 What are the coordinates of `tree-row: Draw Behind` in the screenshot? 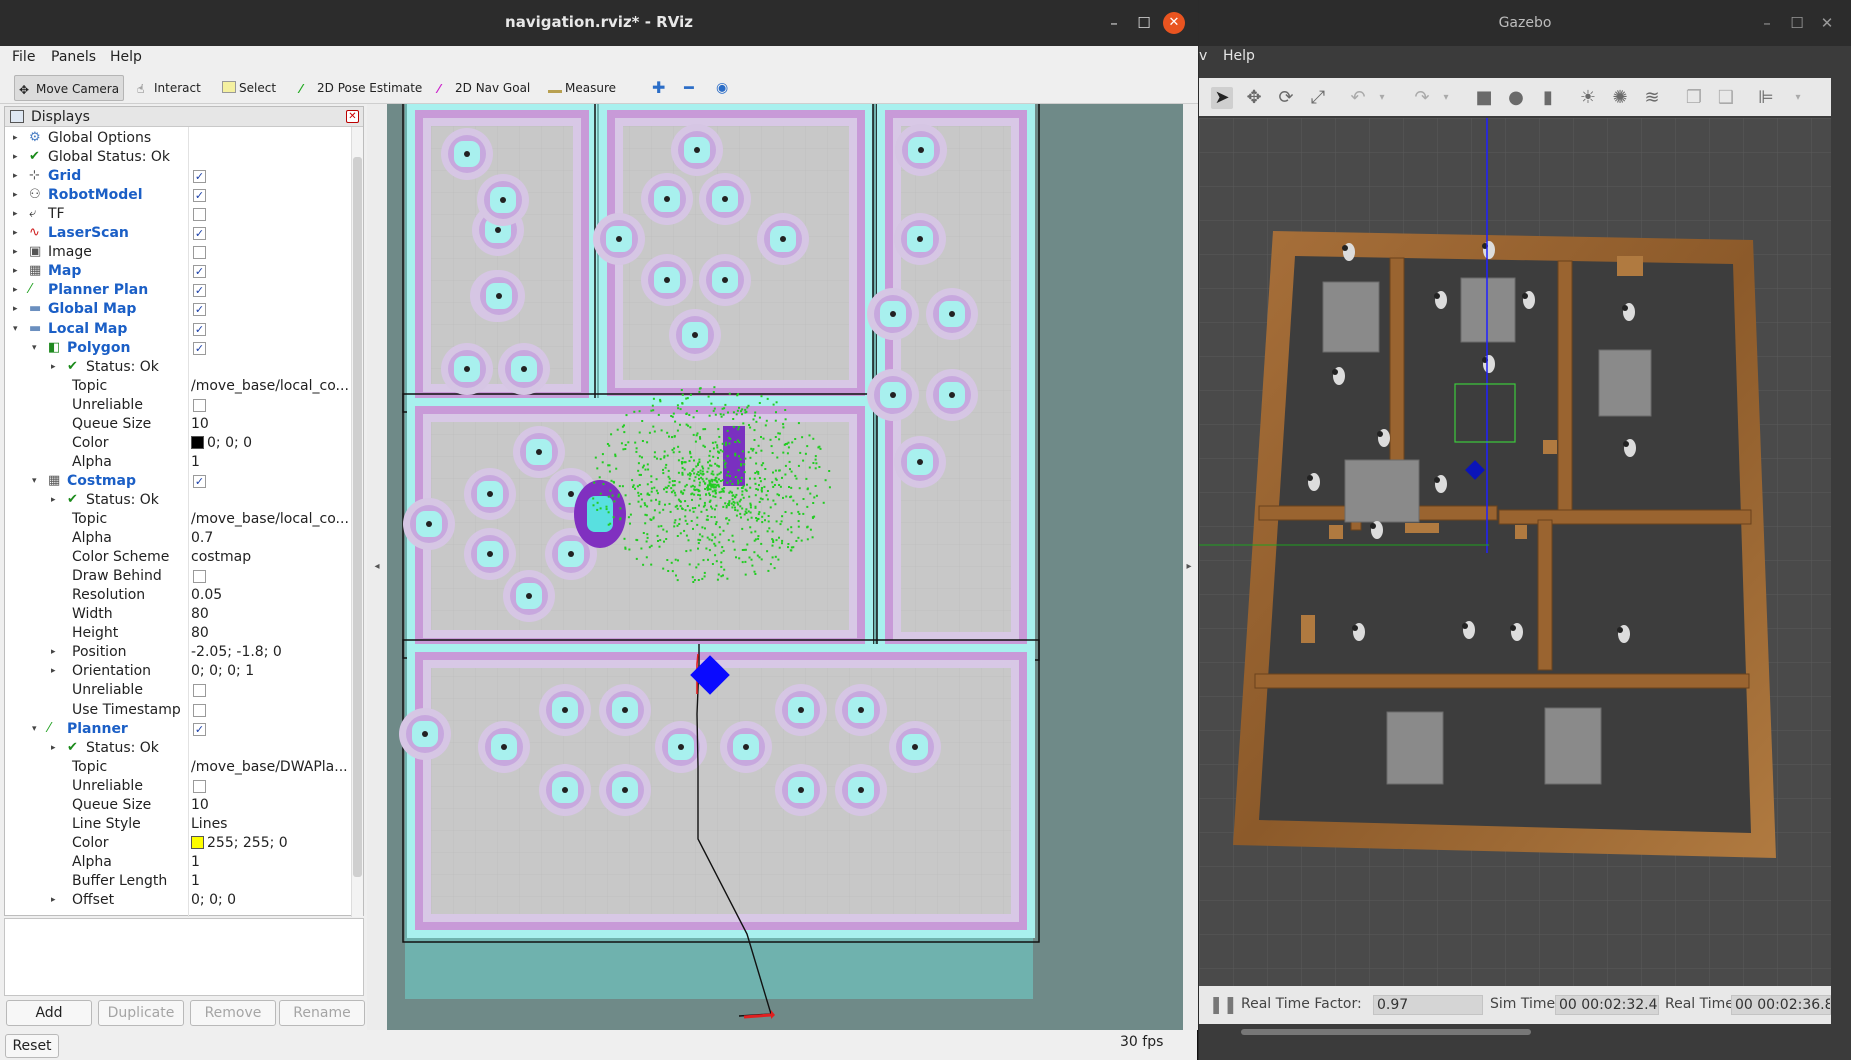 It's located at (175, 576).